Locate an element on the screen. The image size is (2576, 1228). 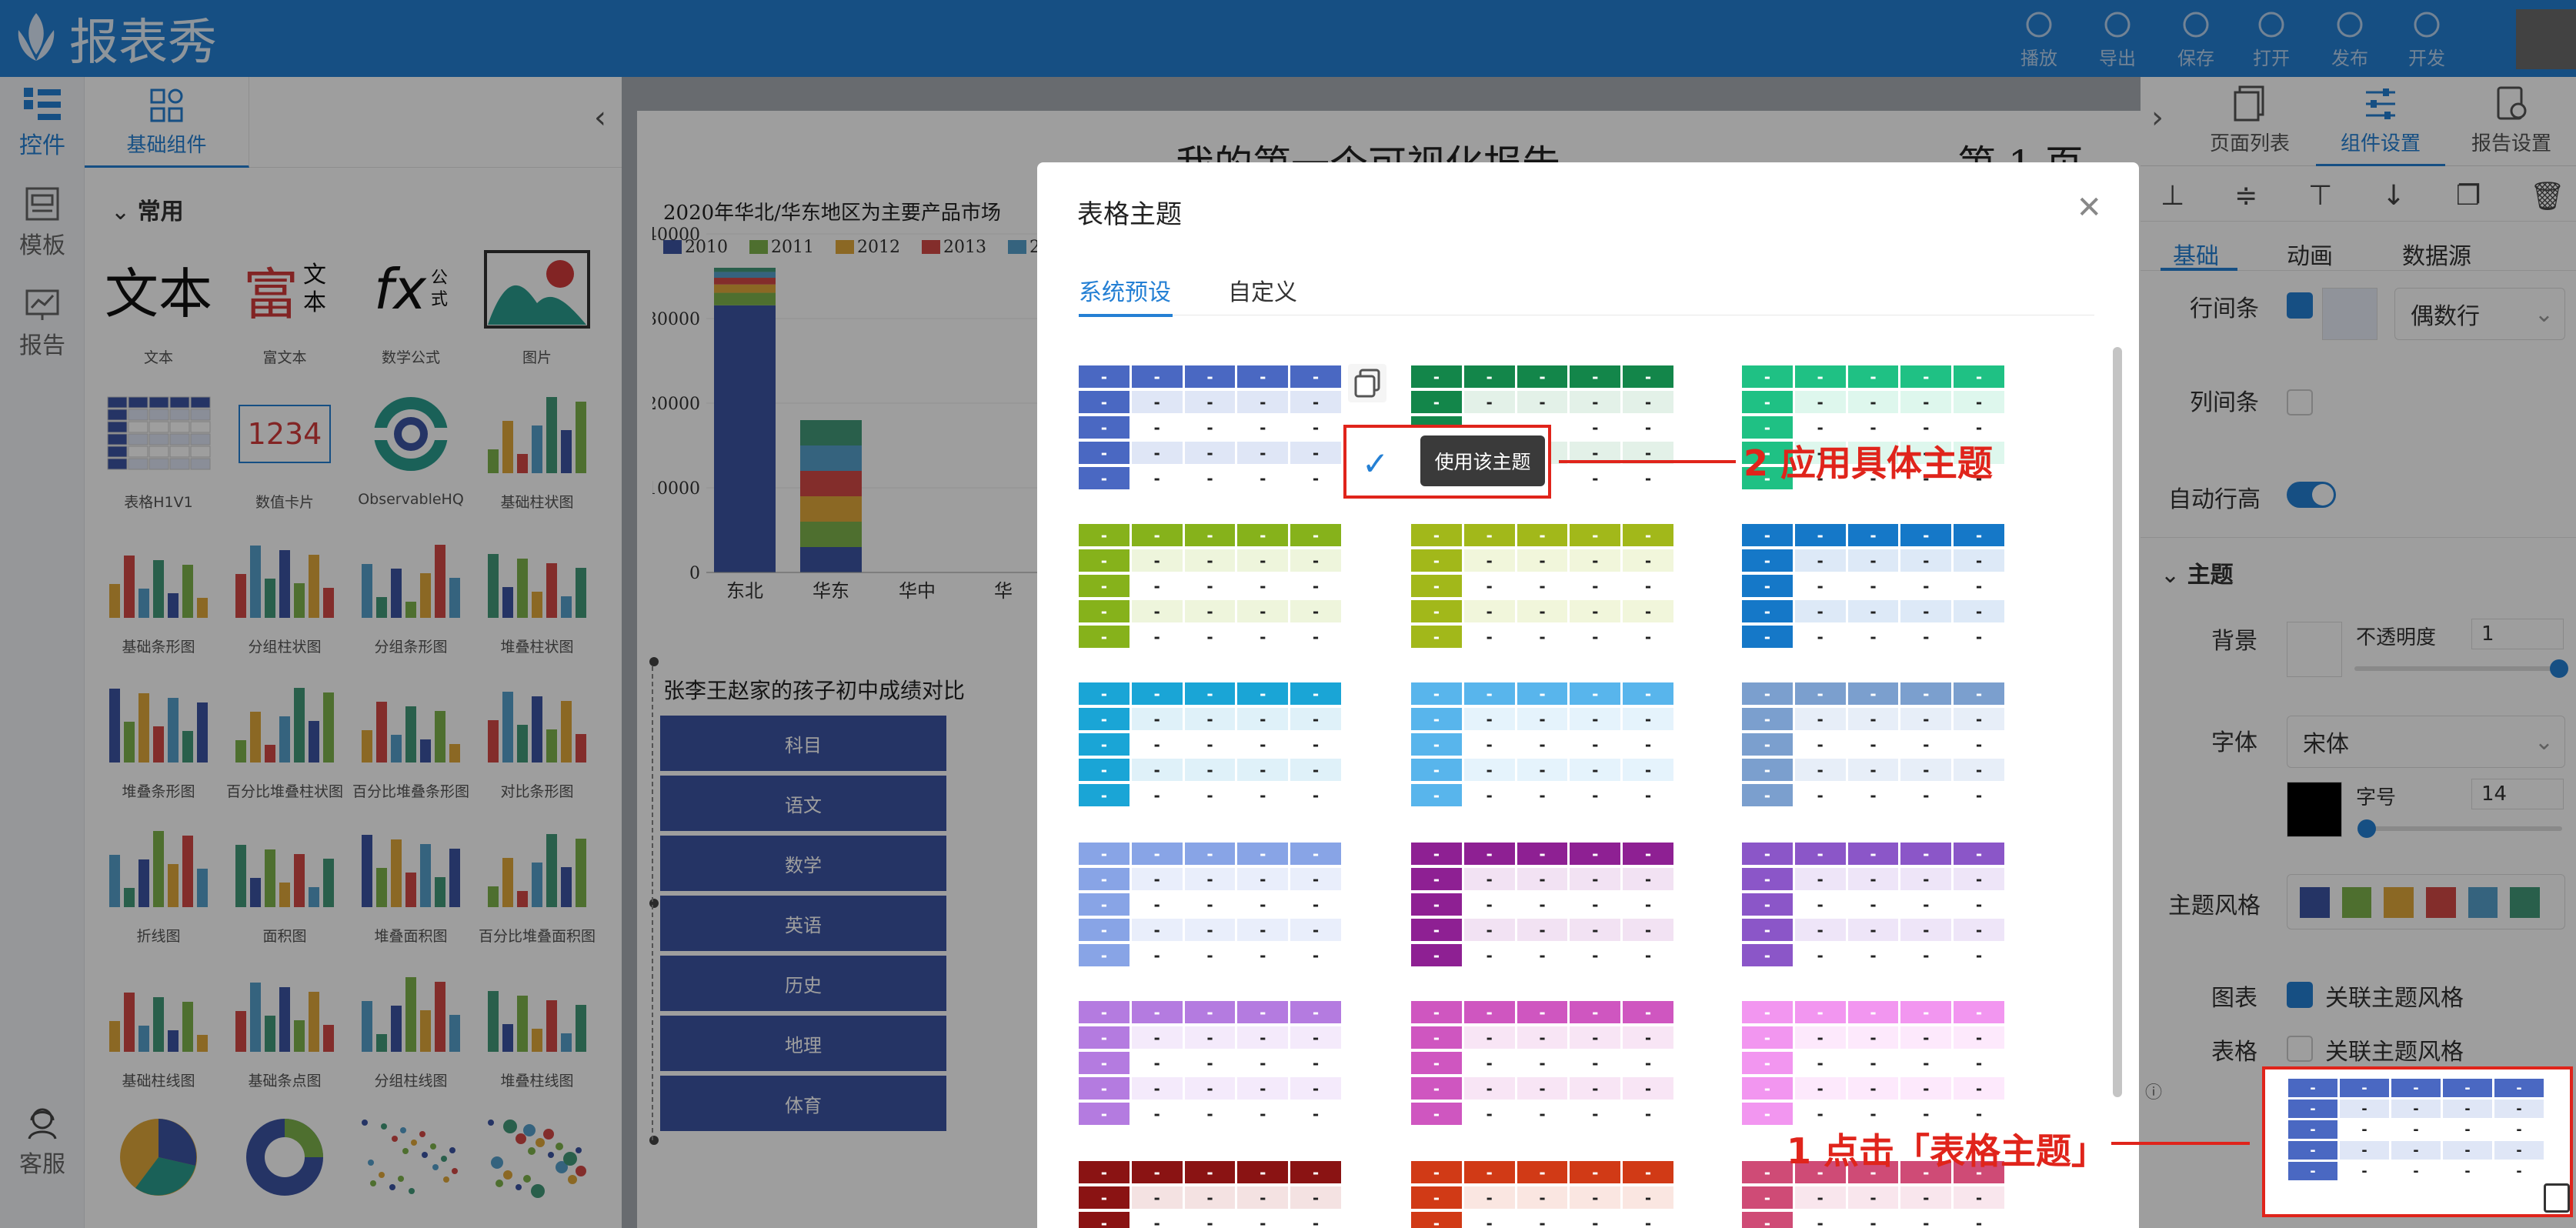
tab-custom: 自定义 is located at coordinates (1263, 290).